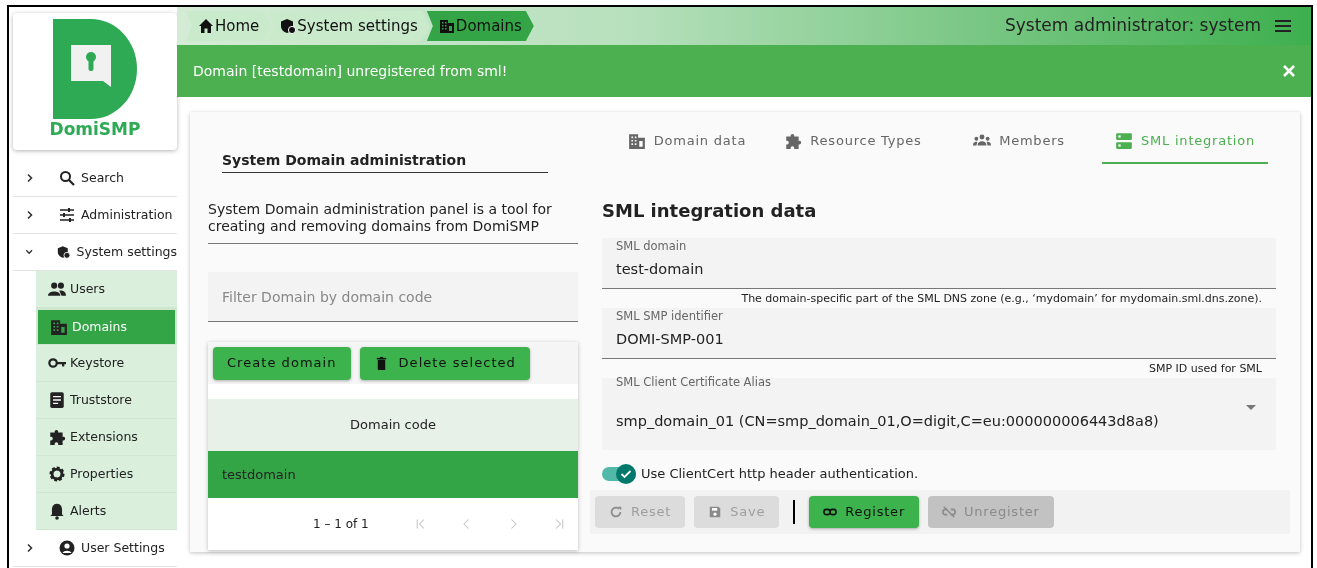  Describe the element at coordinates (385, 161) in the screenshot. I see `panel-title: System Domain administration` at that location.